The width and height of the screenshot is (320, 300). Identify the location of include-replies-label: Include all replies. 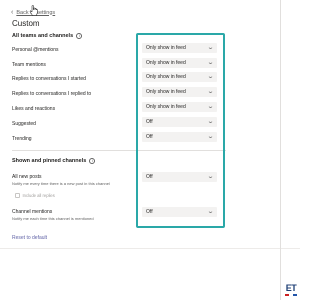
(38, 195).